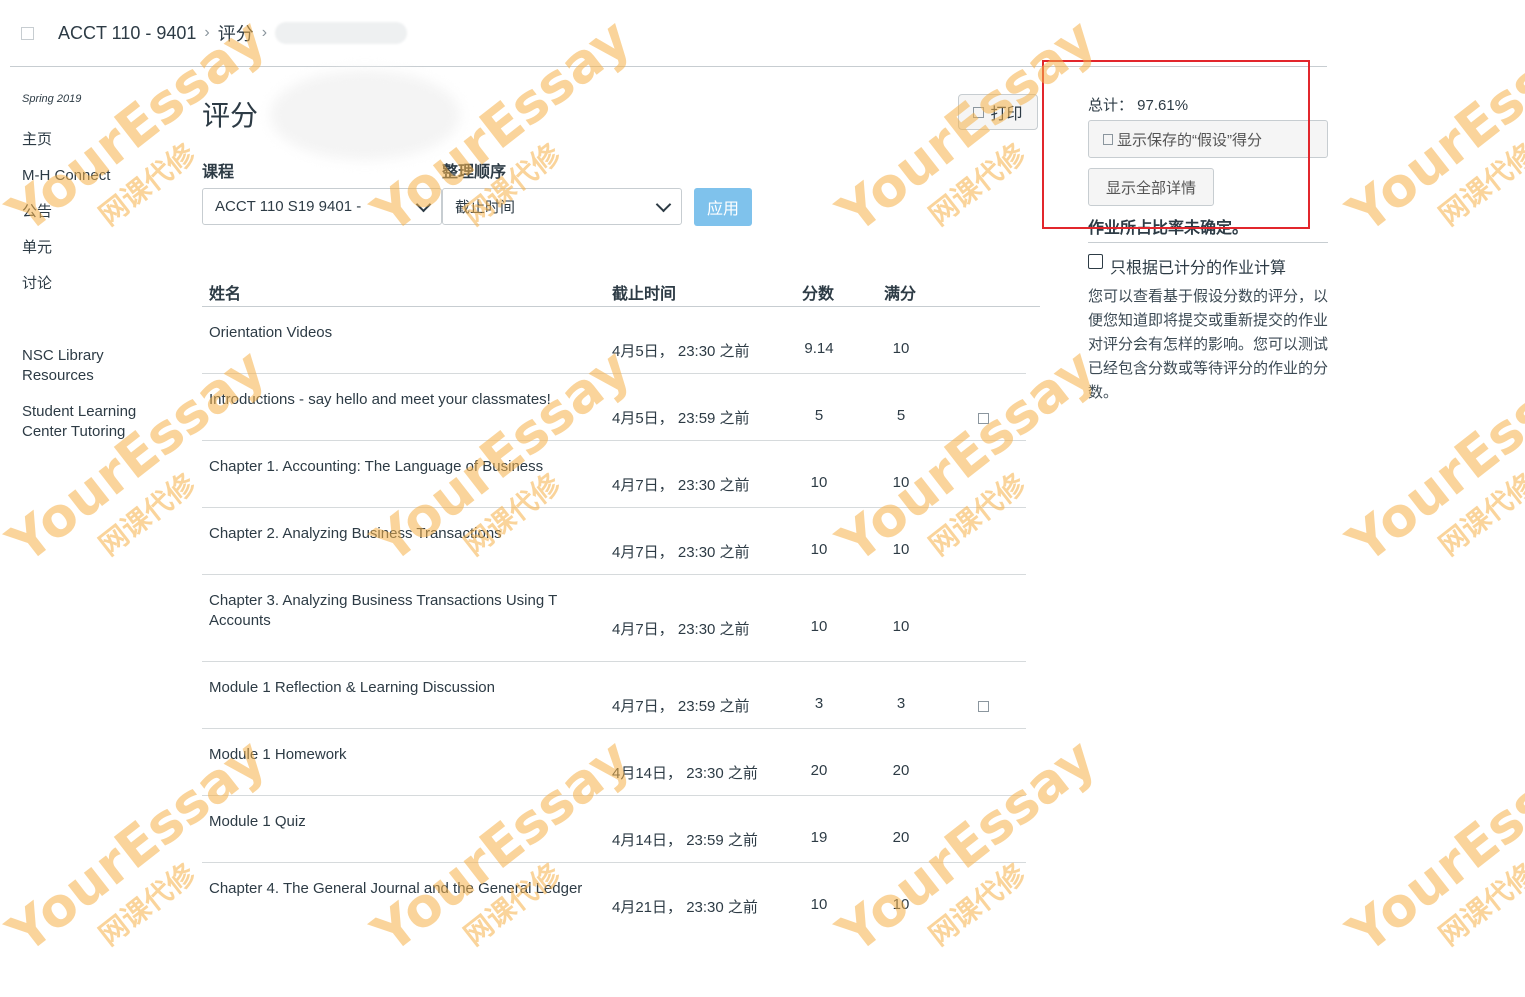 The height and width of the screenshot is (997, 1525). Describe the element at coordinates (819, 770) in the screenshot. I see `score-value: 20` at that location.